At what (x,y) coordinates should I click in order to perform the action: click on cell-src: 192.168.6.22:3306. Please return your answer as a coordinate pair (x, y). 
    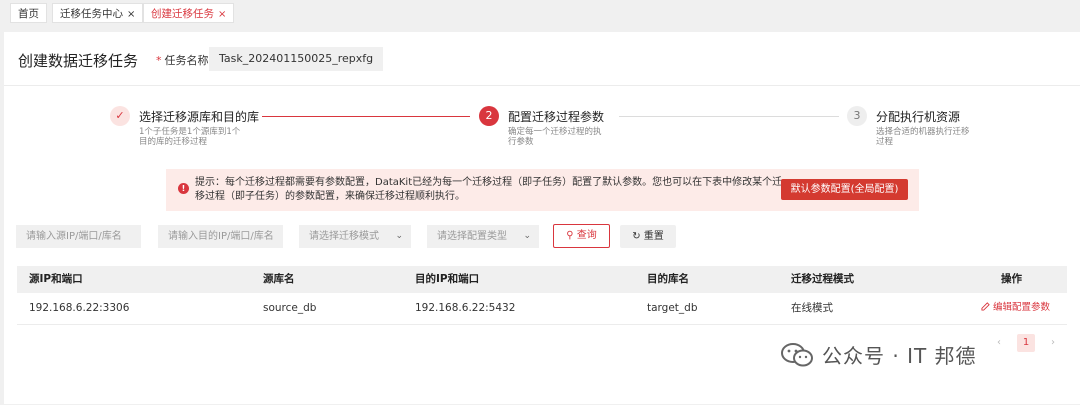
    Looking at the image, I should click on (79, 308).